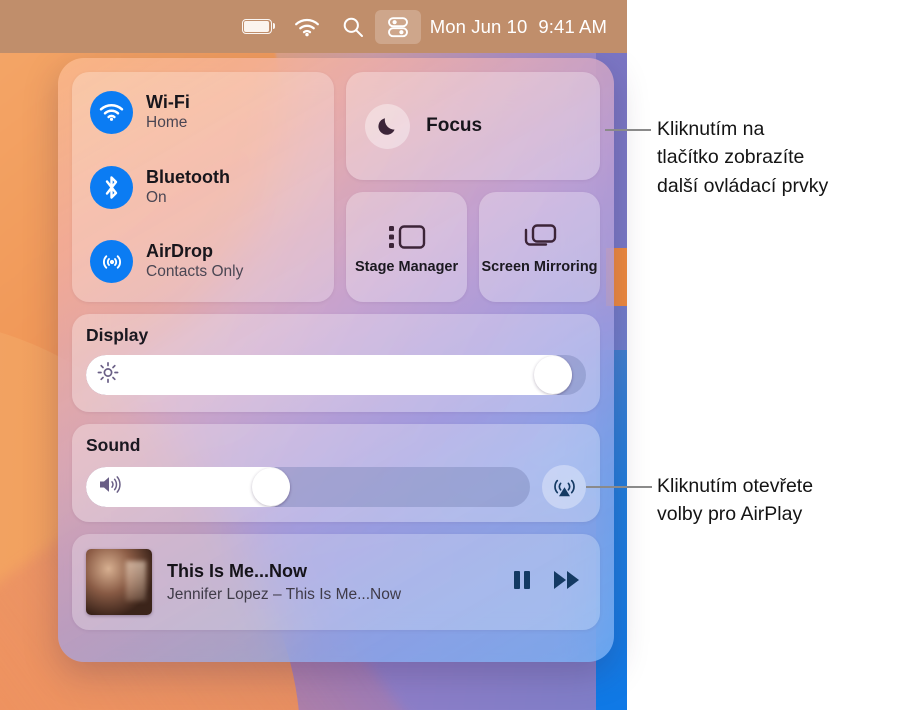 The width and height of the screenshot is (918, 710). Describe the element at coordinates (473, 247) in the screenshot. I see `control-center-mini-tiles: Stage Manager Screen Mirroring` at that location.